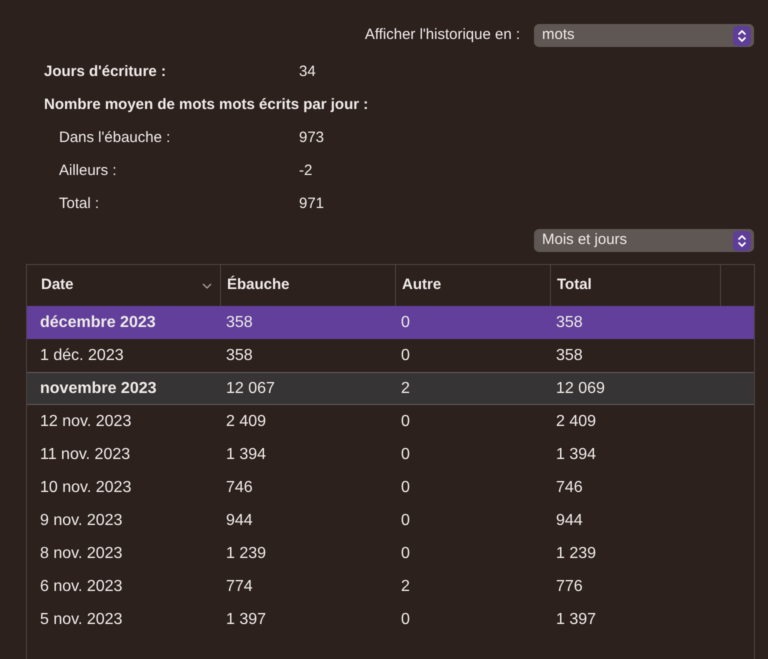  Describe the element at coordinates (307, 72) in the screenshot. I see `stat-value: 34` at that location.